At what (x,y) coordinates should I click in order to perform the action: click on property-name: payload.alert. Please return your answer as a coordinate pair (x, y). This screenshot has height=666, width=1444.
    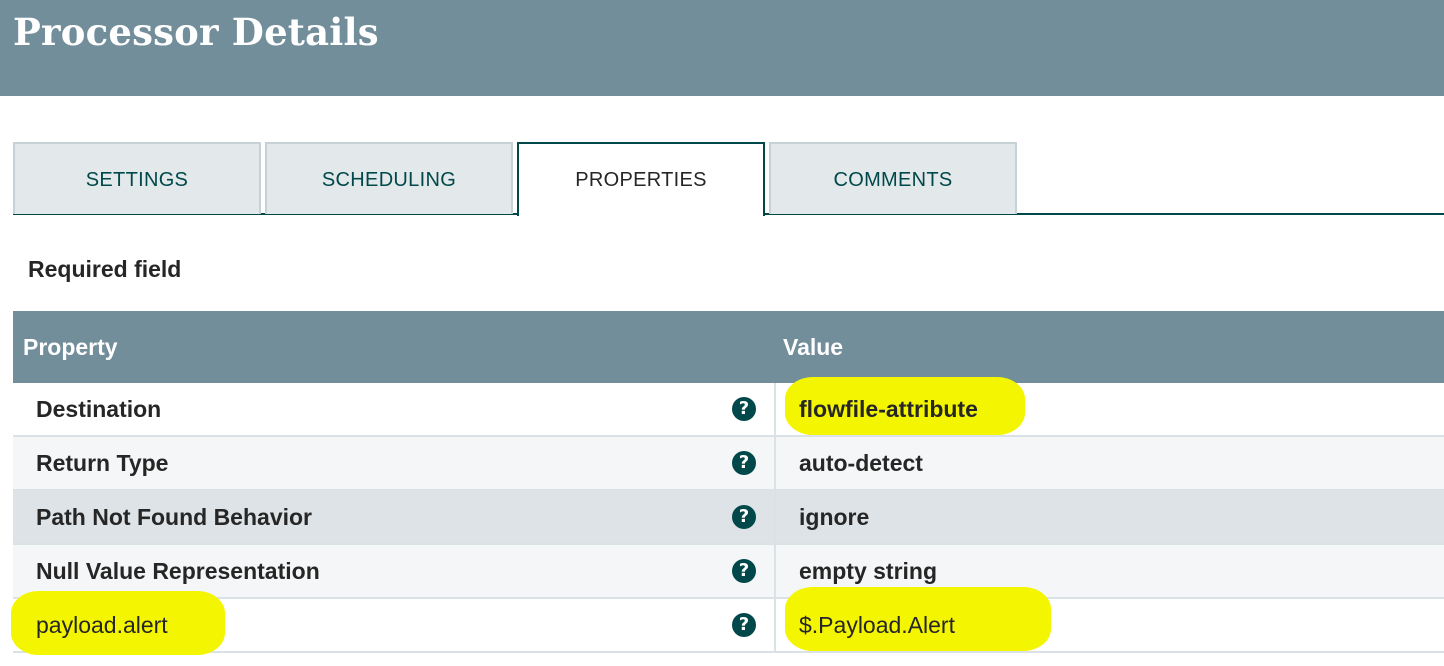
    Looking at the image, I should click on (102, 625).